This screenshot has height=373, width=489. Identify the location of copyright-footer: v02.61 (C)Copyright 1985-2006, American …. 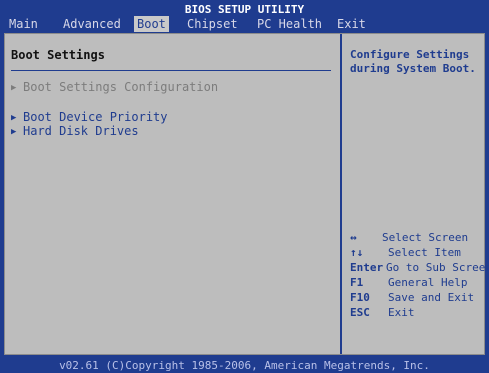
(244, 365).